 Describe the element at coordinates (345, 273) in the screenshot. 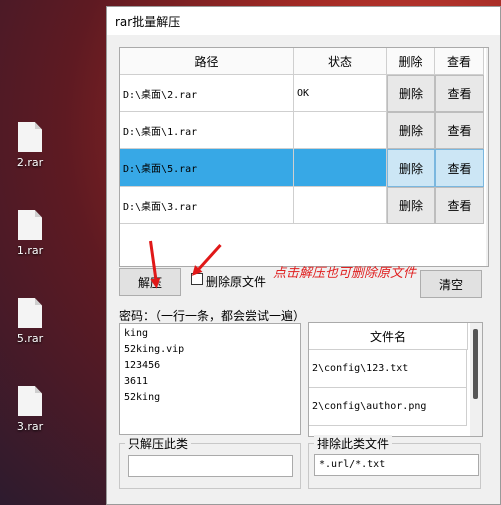

I see `hint-text: 点击解压也可删除原文件` at that location.